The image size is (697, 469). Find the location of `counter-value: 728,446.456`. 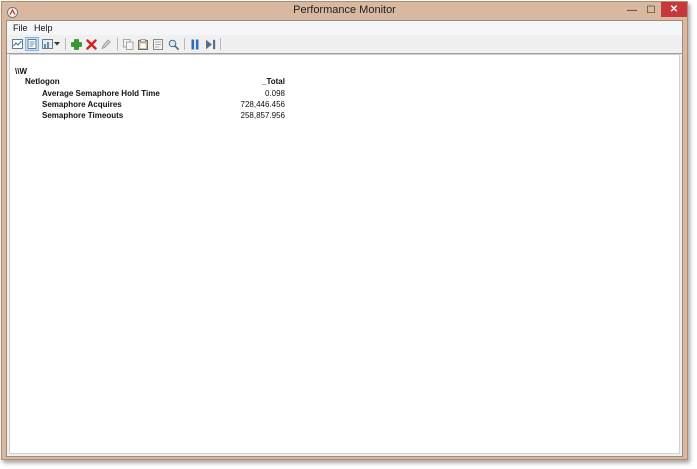

counter-value: 728,446.456 is located at coordinates (263, 104).